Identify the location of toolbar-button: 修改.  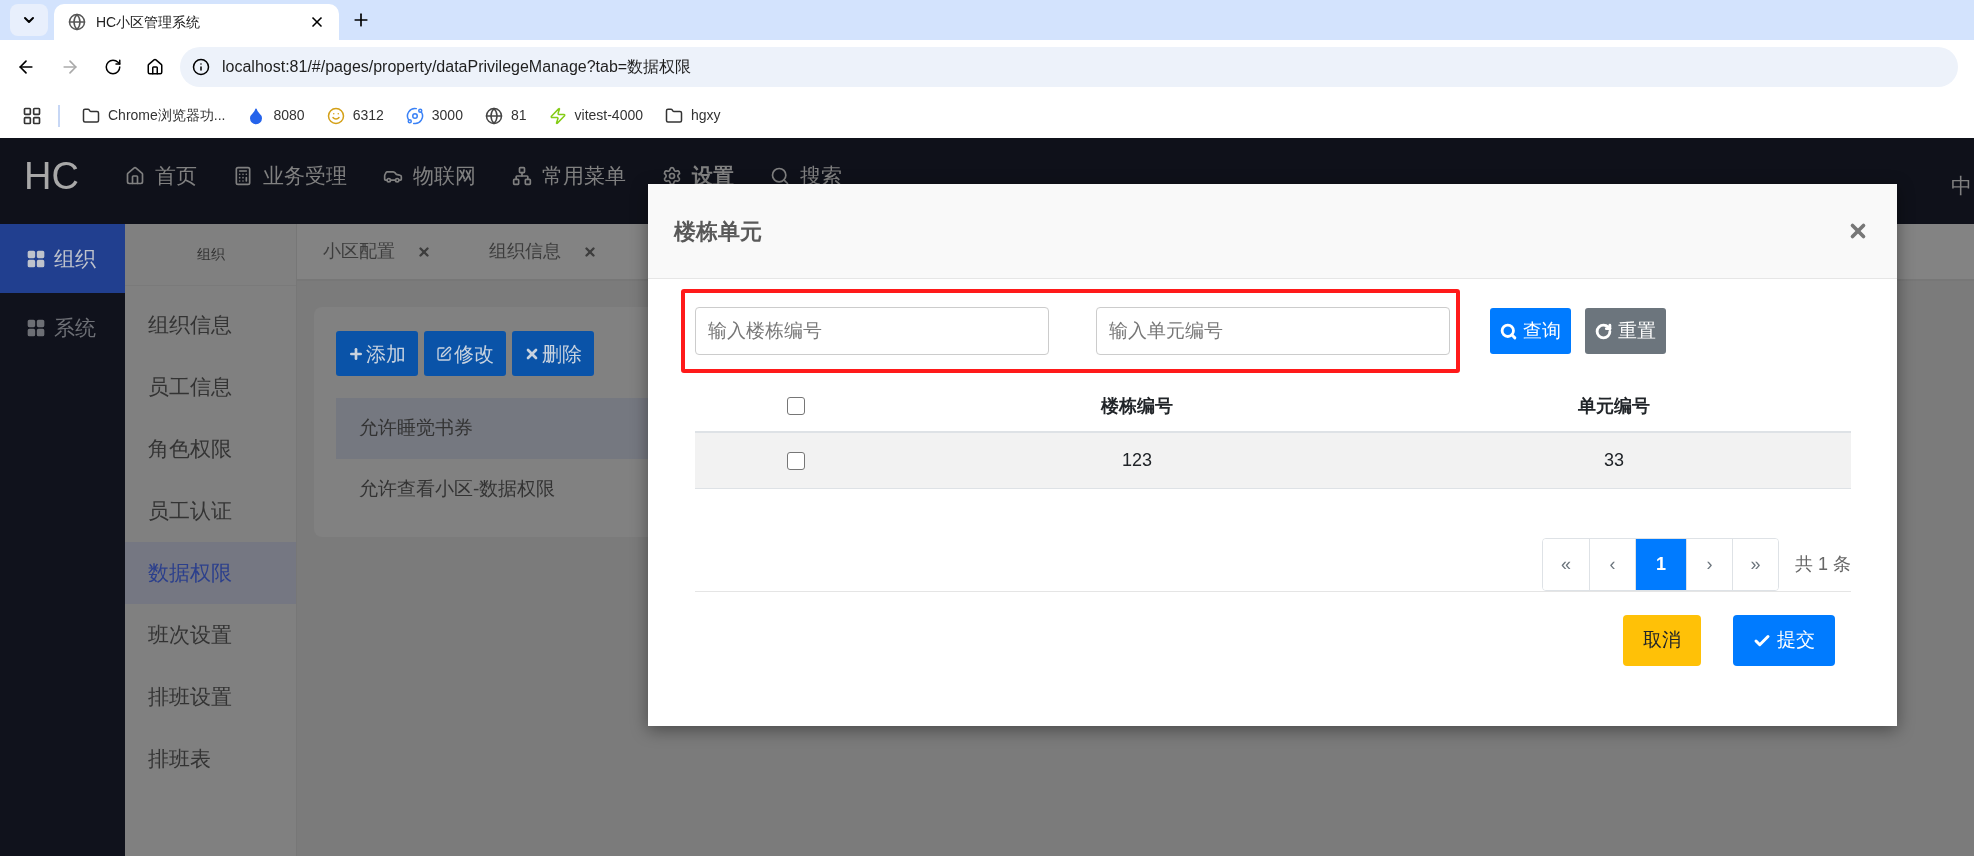
(465, 353).